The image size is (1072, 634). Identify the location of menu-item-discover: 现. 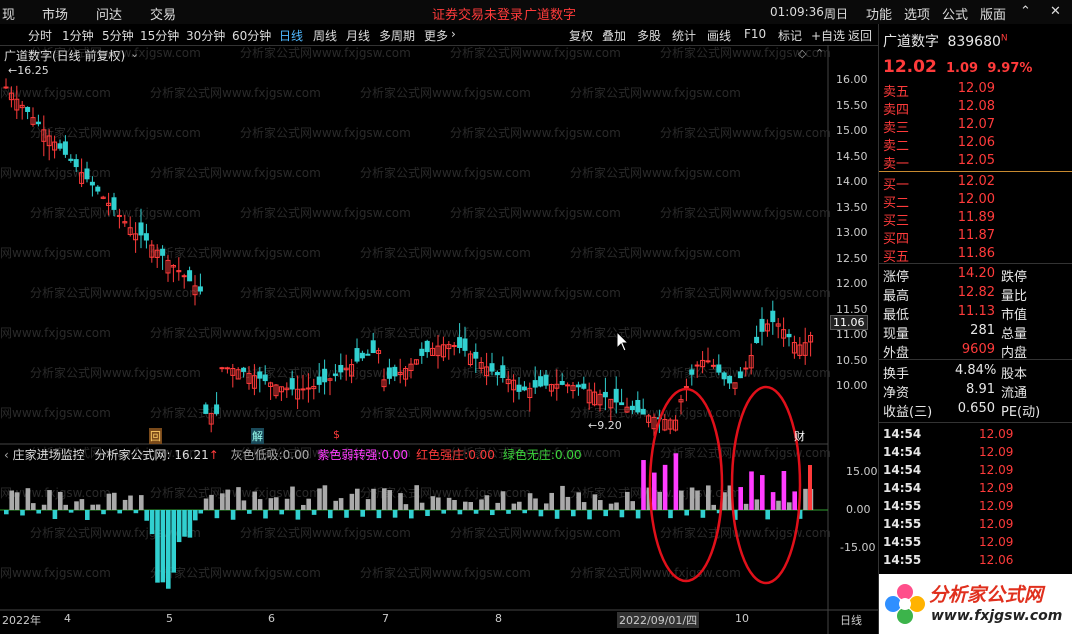
(8, 13).